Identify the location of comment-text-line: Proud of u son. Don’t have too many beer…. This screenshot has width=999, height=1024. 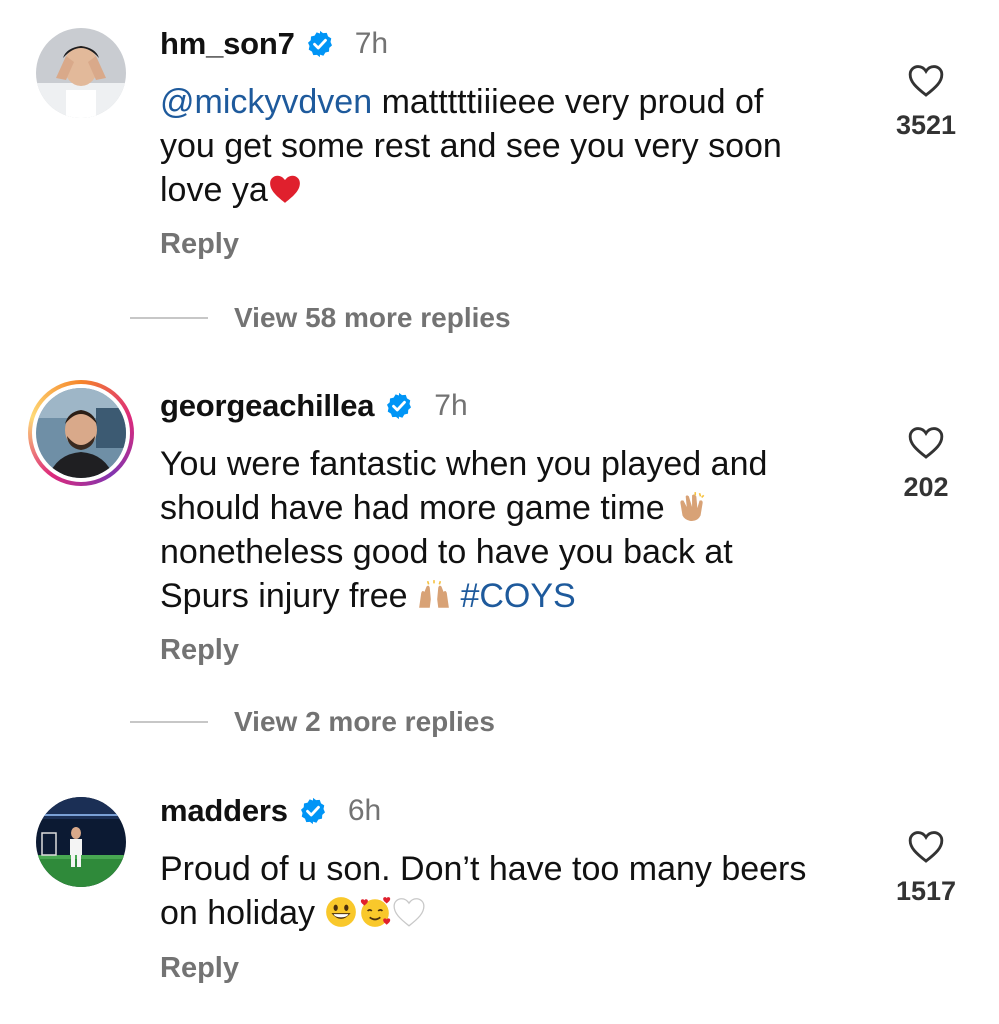
(483, 869).